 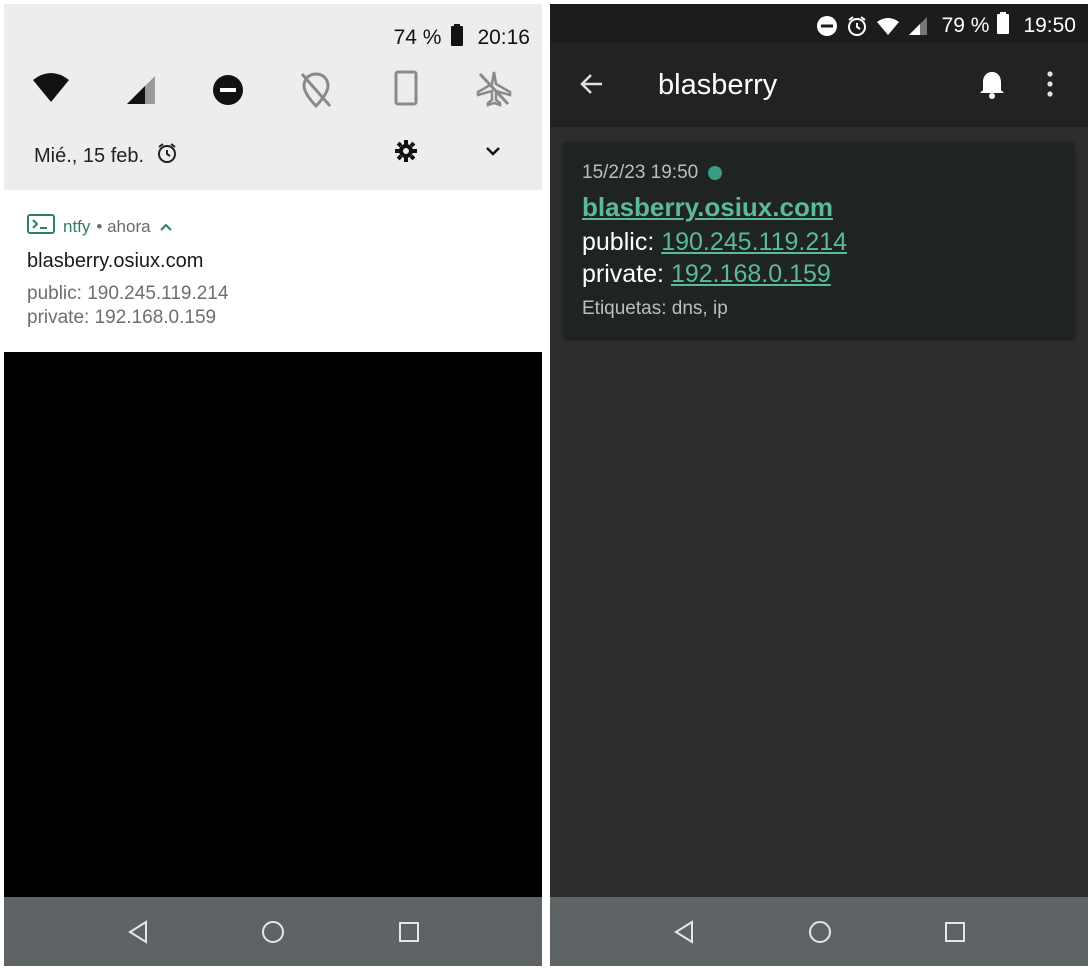 I want to click on more-vert-icon, so click(x=1050, y=86).